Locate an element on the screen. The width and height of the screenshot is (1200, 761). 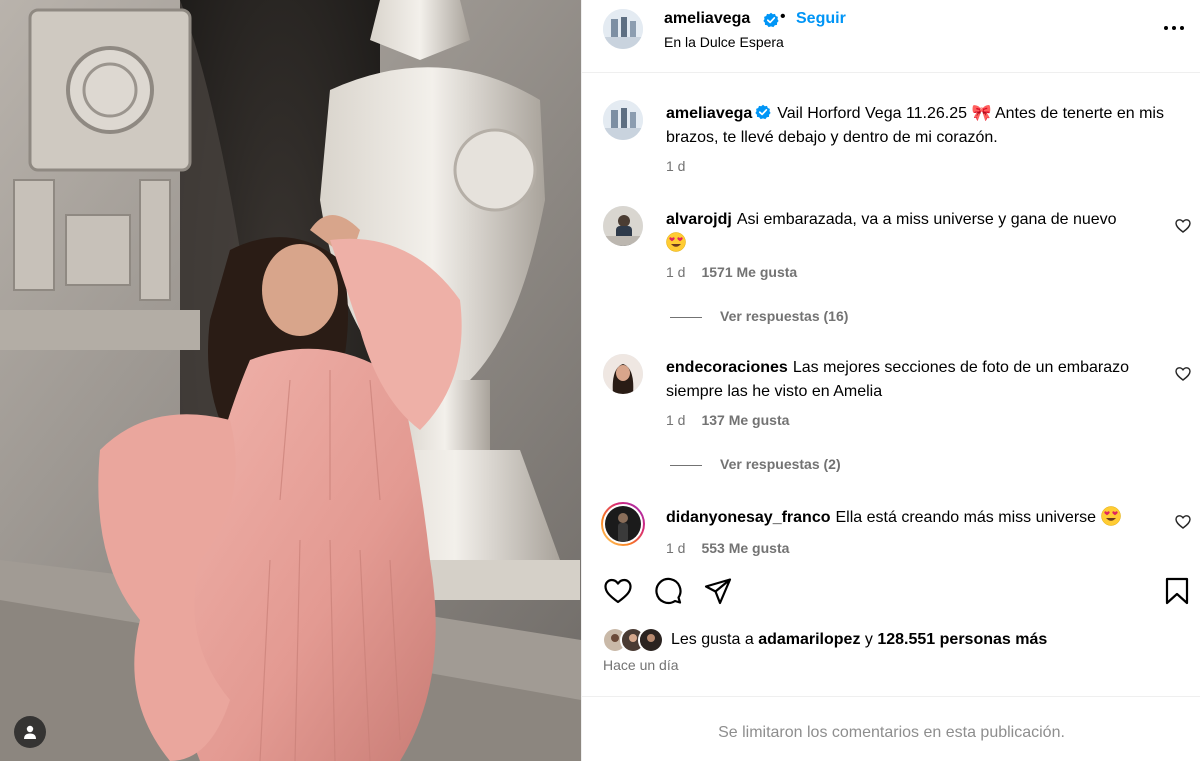
commenter-avatar-story-ring is located at coordinates (623, 524).